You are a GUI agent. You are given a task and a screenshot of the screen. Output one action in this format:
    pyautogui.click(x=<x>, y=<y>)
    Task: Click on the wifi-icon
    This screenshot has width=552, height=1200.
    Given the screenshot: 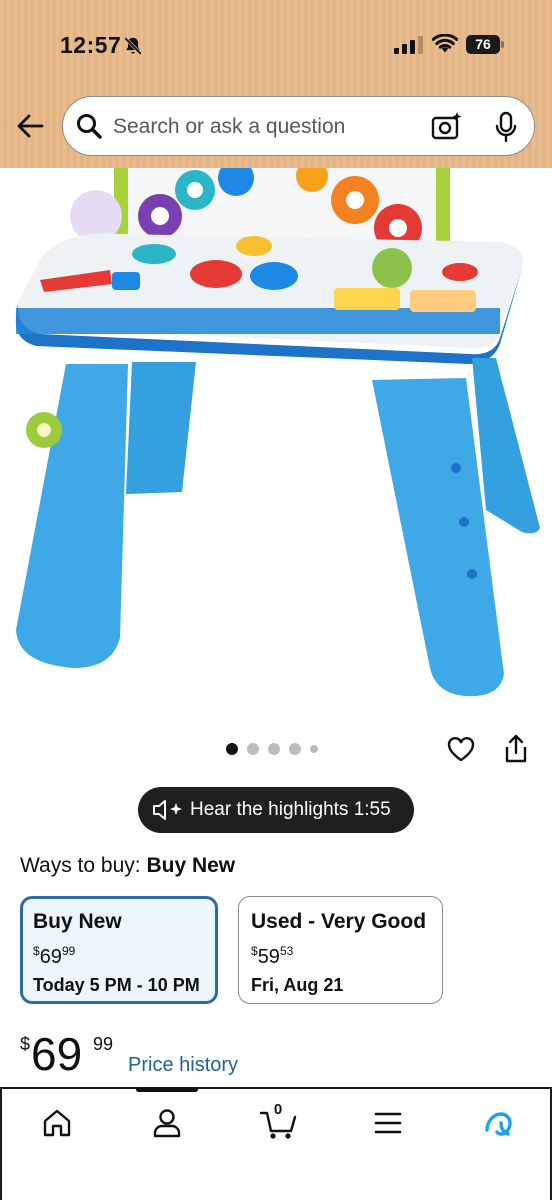 What is the action you would take?
    pyautogui.click(x=445, y=43)
    